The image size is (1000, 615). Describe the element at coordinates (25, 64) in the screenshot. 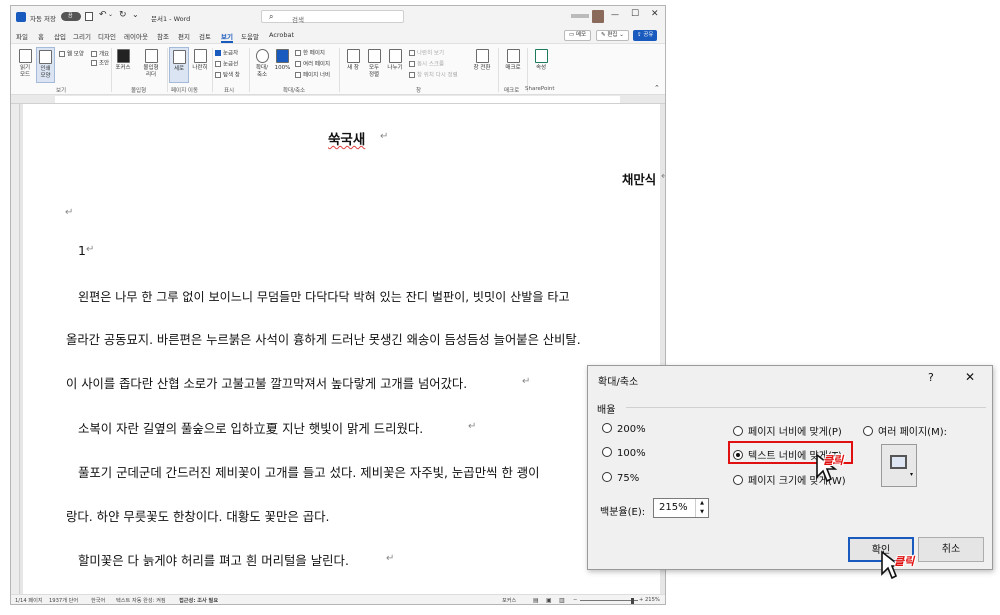

I see `read-mode-button: 읽기 모드` at that location.